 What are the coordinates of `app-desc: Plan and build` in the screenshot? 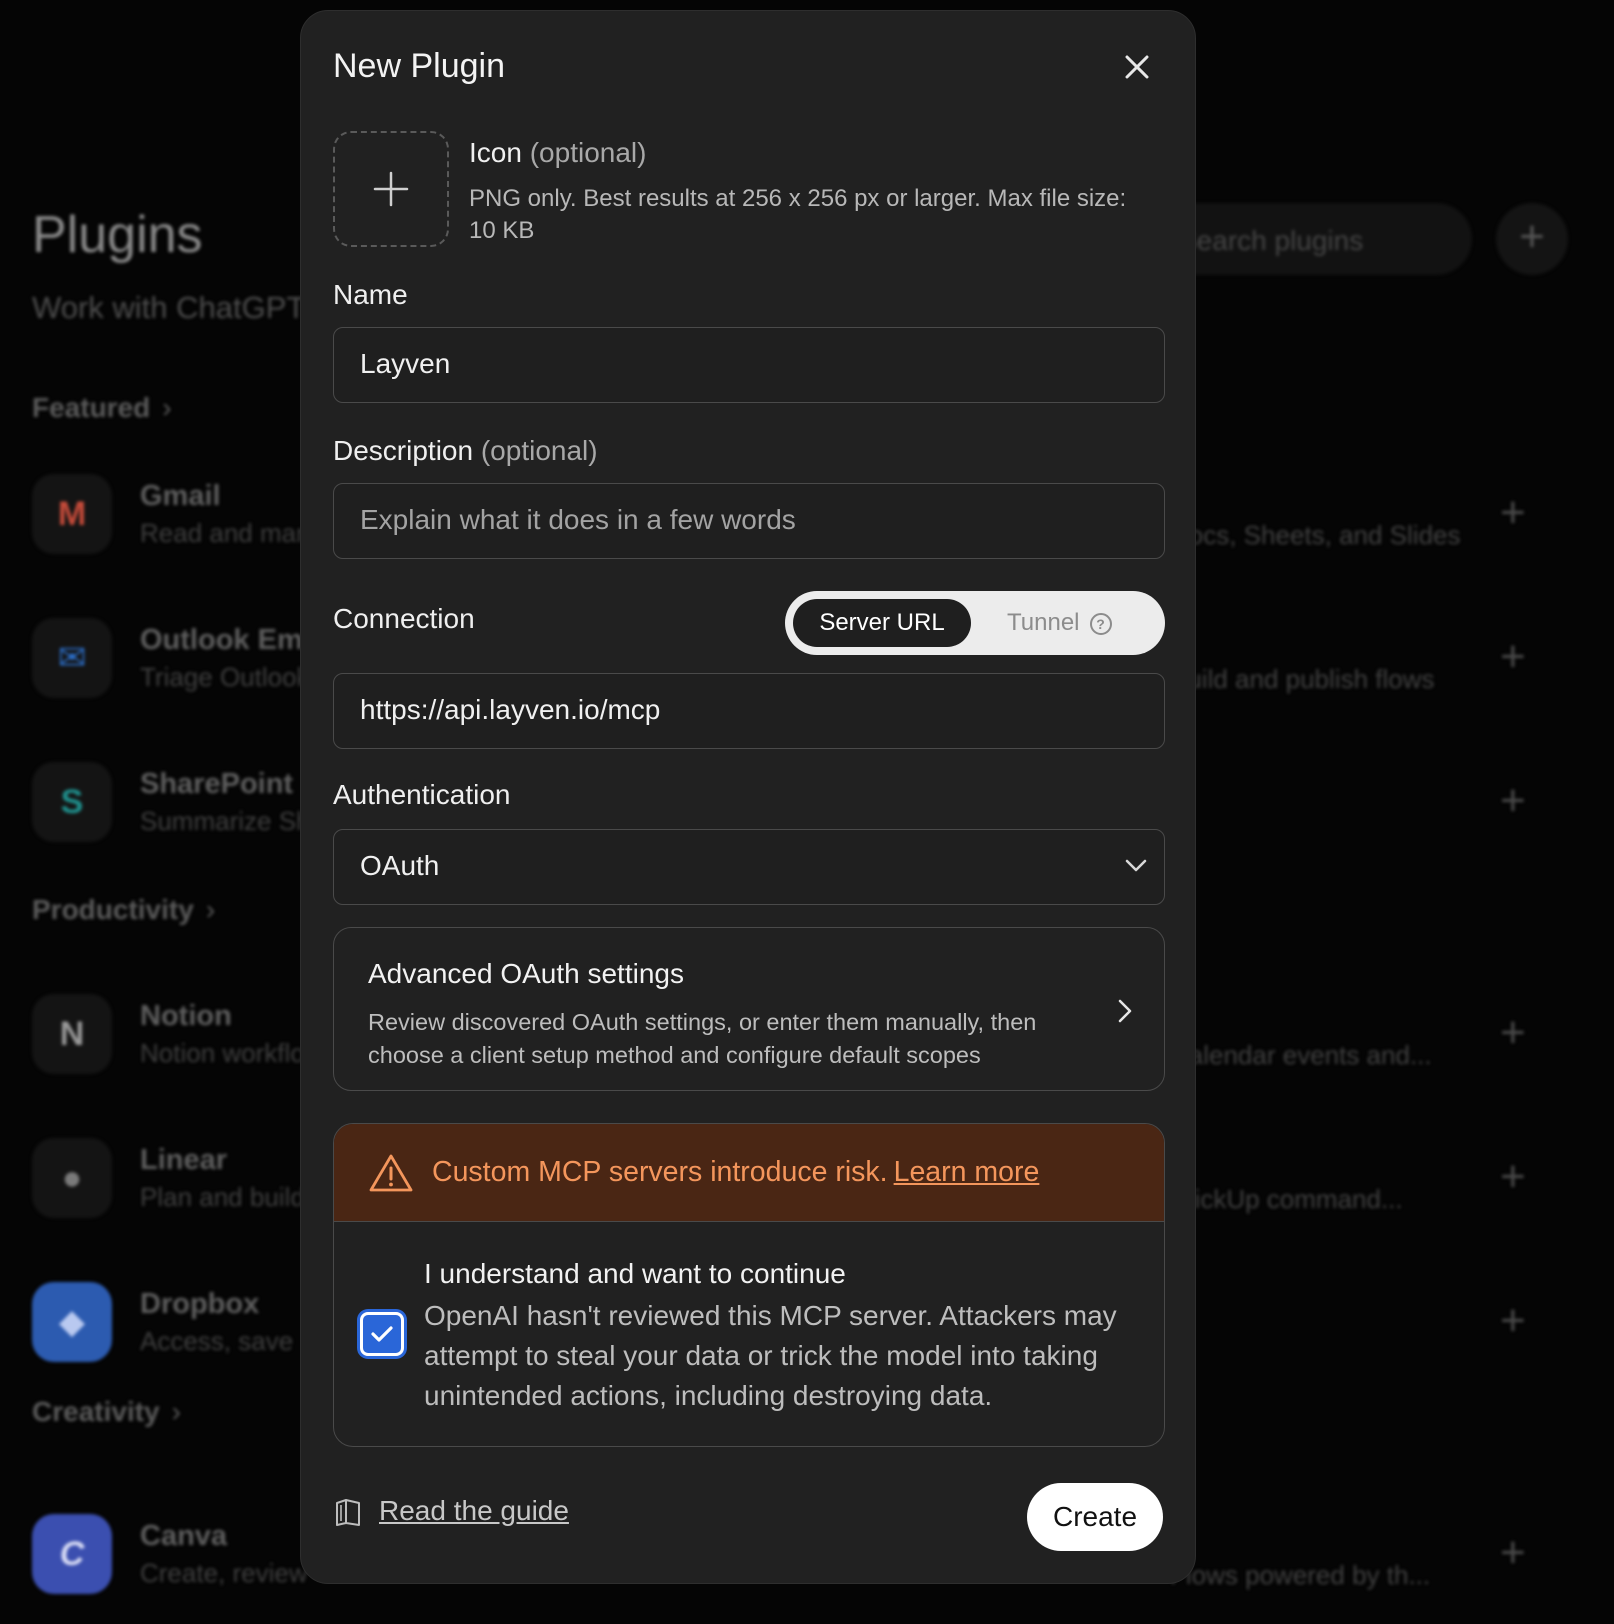 It's located at (222, 1197).